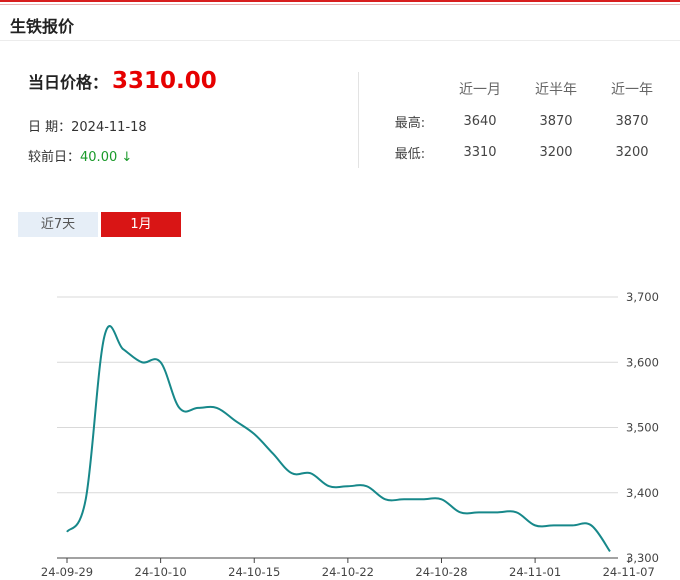  What do you see at coordinates (54, 157) in the screenshot?
I see `change-label: 较前日：` at bounding box center [54, 157].